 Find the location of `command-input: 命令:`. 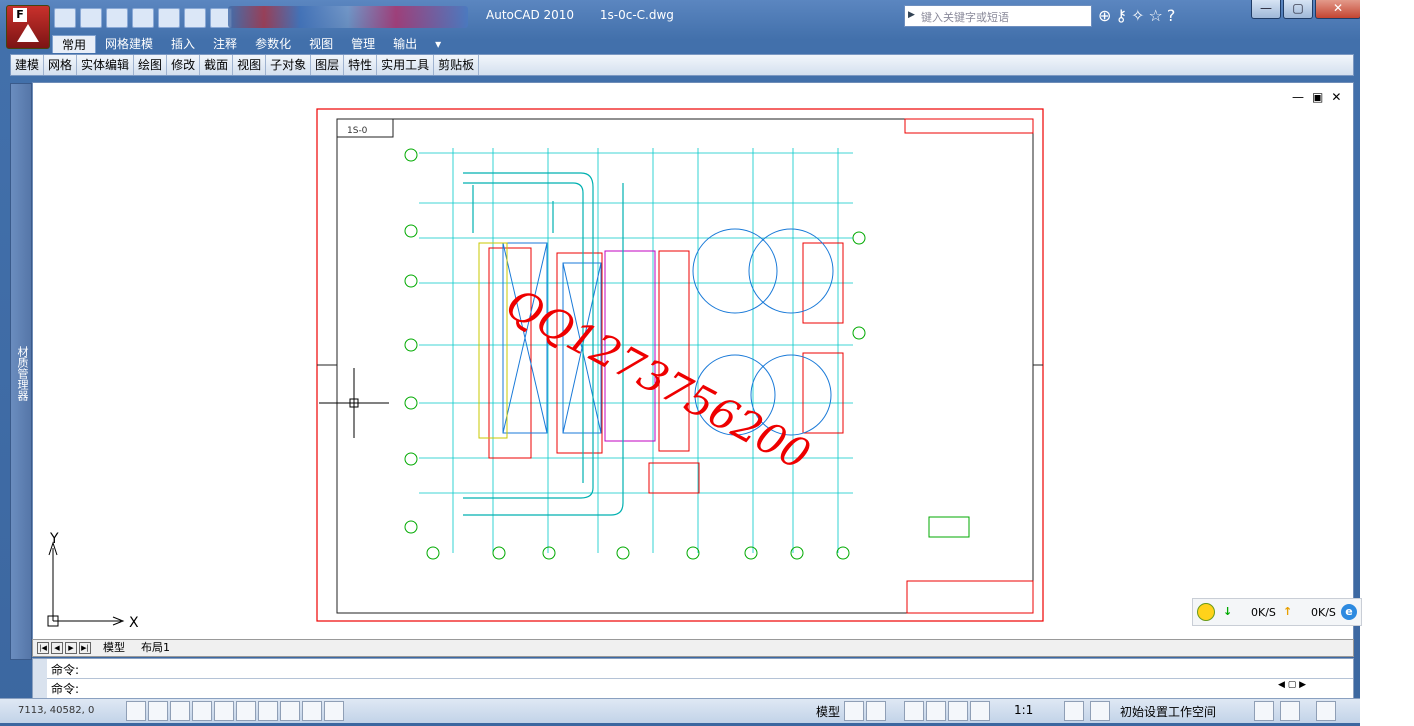

command-input: 命令: is located at coordinates (65, 688).